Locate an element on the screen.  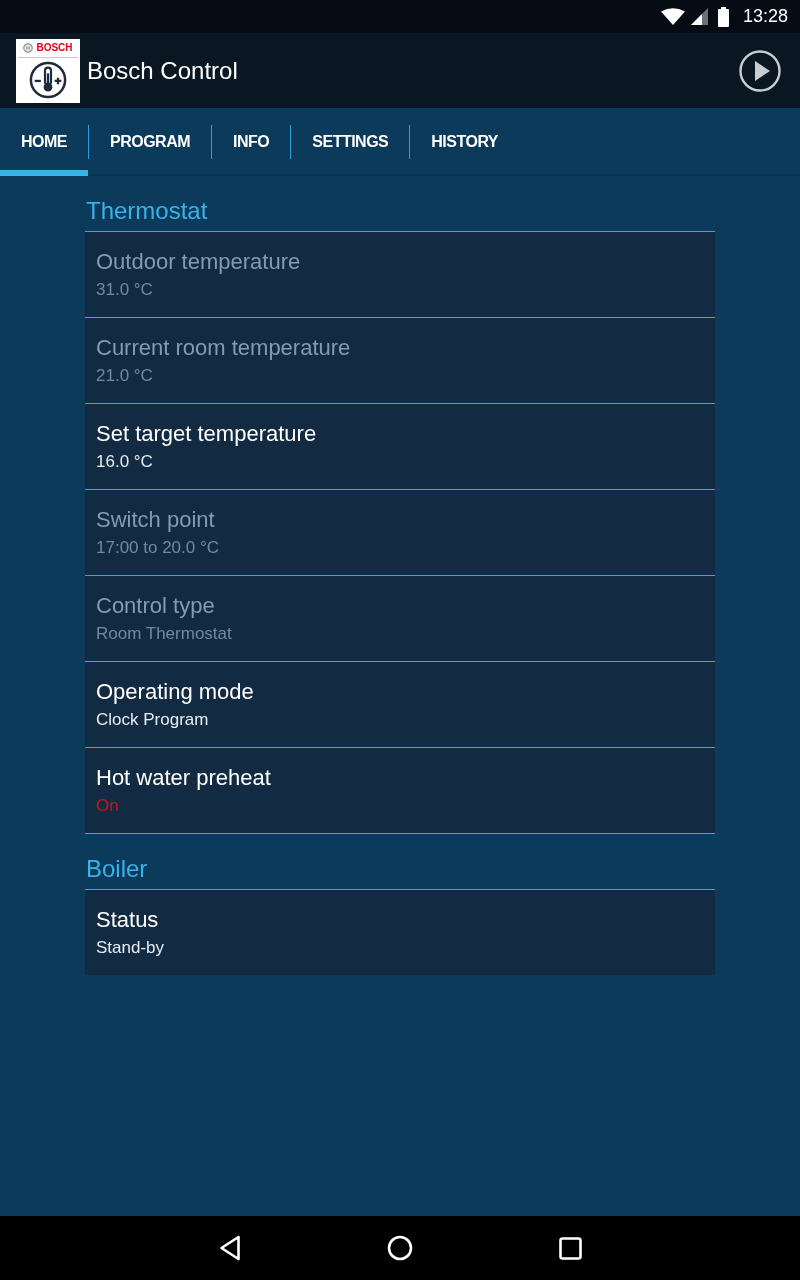
status-time: 13:28 is located at coordinates (765, 16).